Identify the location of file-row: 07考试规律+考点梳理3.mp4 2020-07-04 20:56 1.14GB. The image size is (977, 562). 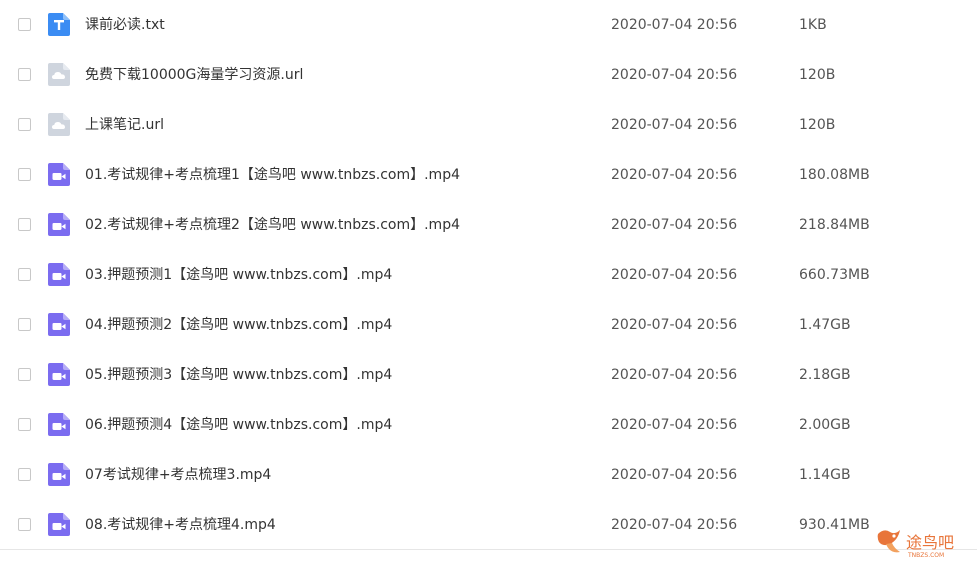
(488, 475).